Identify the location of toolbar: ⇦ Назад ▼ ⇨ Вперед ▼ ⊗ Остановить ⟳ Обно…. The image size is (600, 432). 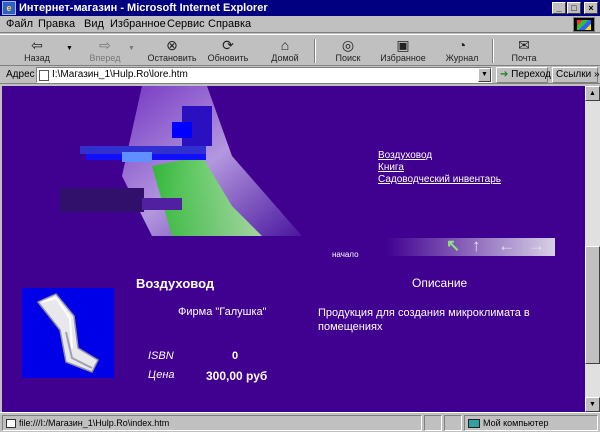
(300, 50).